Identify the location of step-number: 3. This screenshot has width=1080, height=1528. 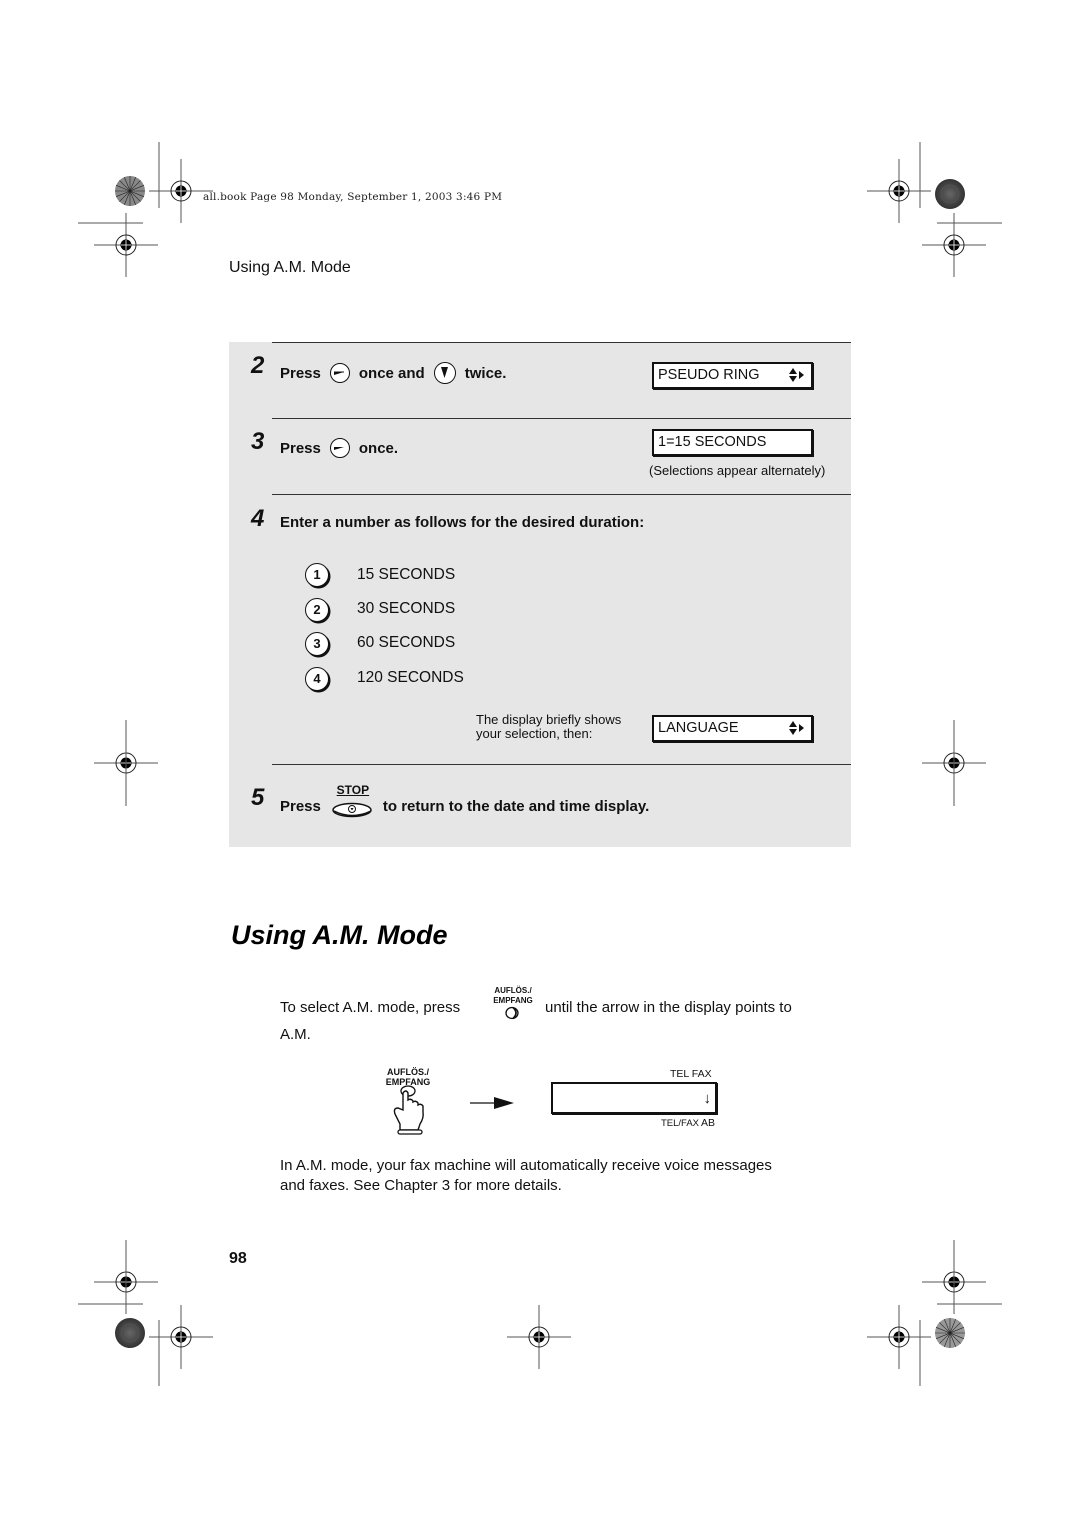
(258, 441).